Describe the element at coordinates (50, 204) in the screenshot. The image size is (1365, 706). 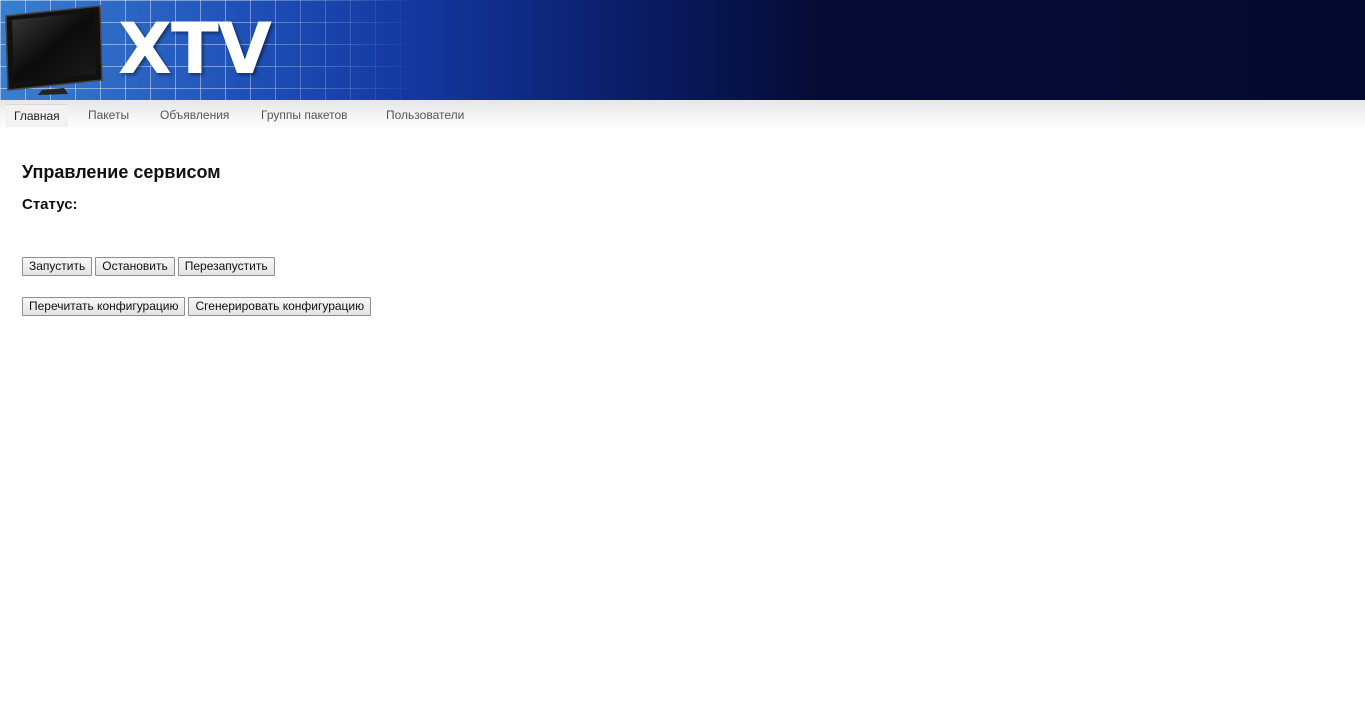
I see `status-label: Статус:` at that location.